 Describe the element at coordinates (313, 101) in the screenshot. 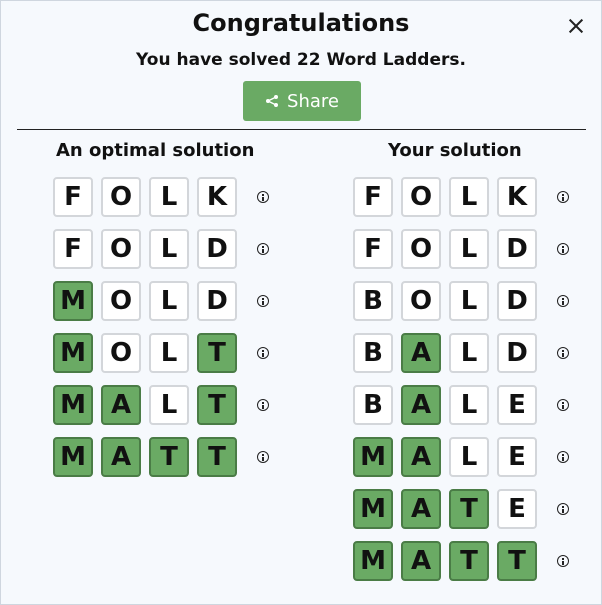

I see `share-label: Share` at that location.